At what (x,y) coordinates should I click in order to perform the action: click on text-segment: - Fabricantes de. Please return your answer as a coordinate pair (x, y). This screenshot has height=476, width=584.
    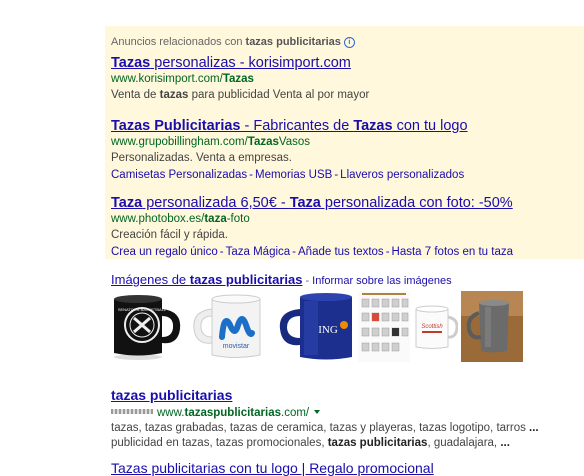
    Looking at the image, I should click on (297, 126).